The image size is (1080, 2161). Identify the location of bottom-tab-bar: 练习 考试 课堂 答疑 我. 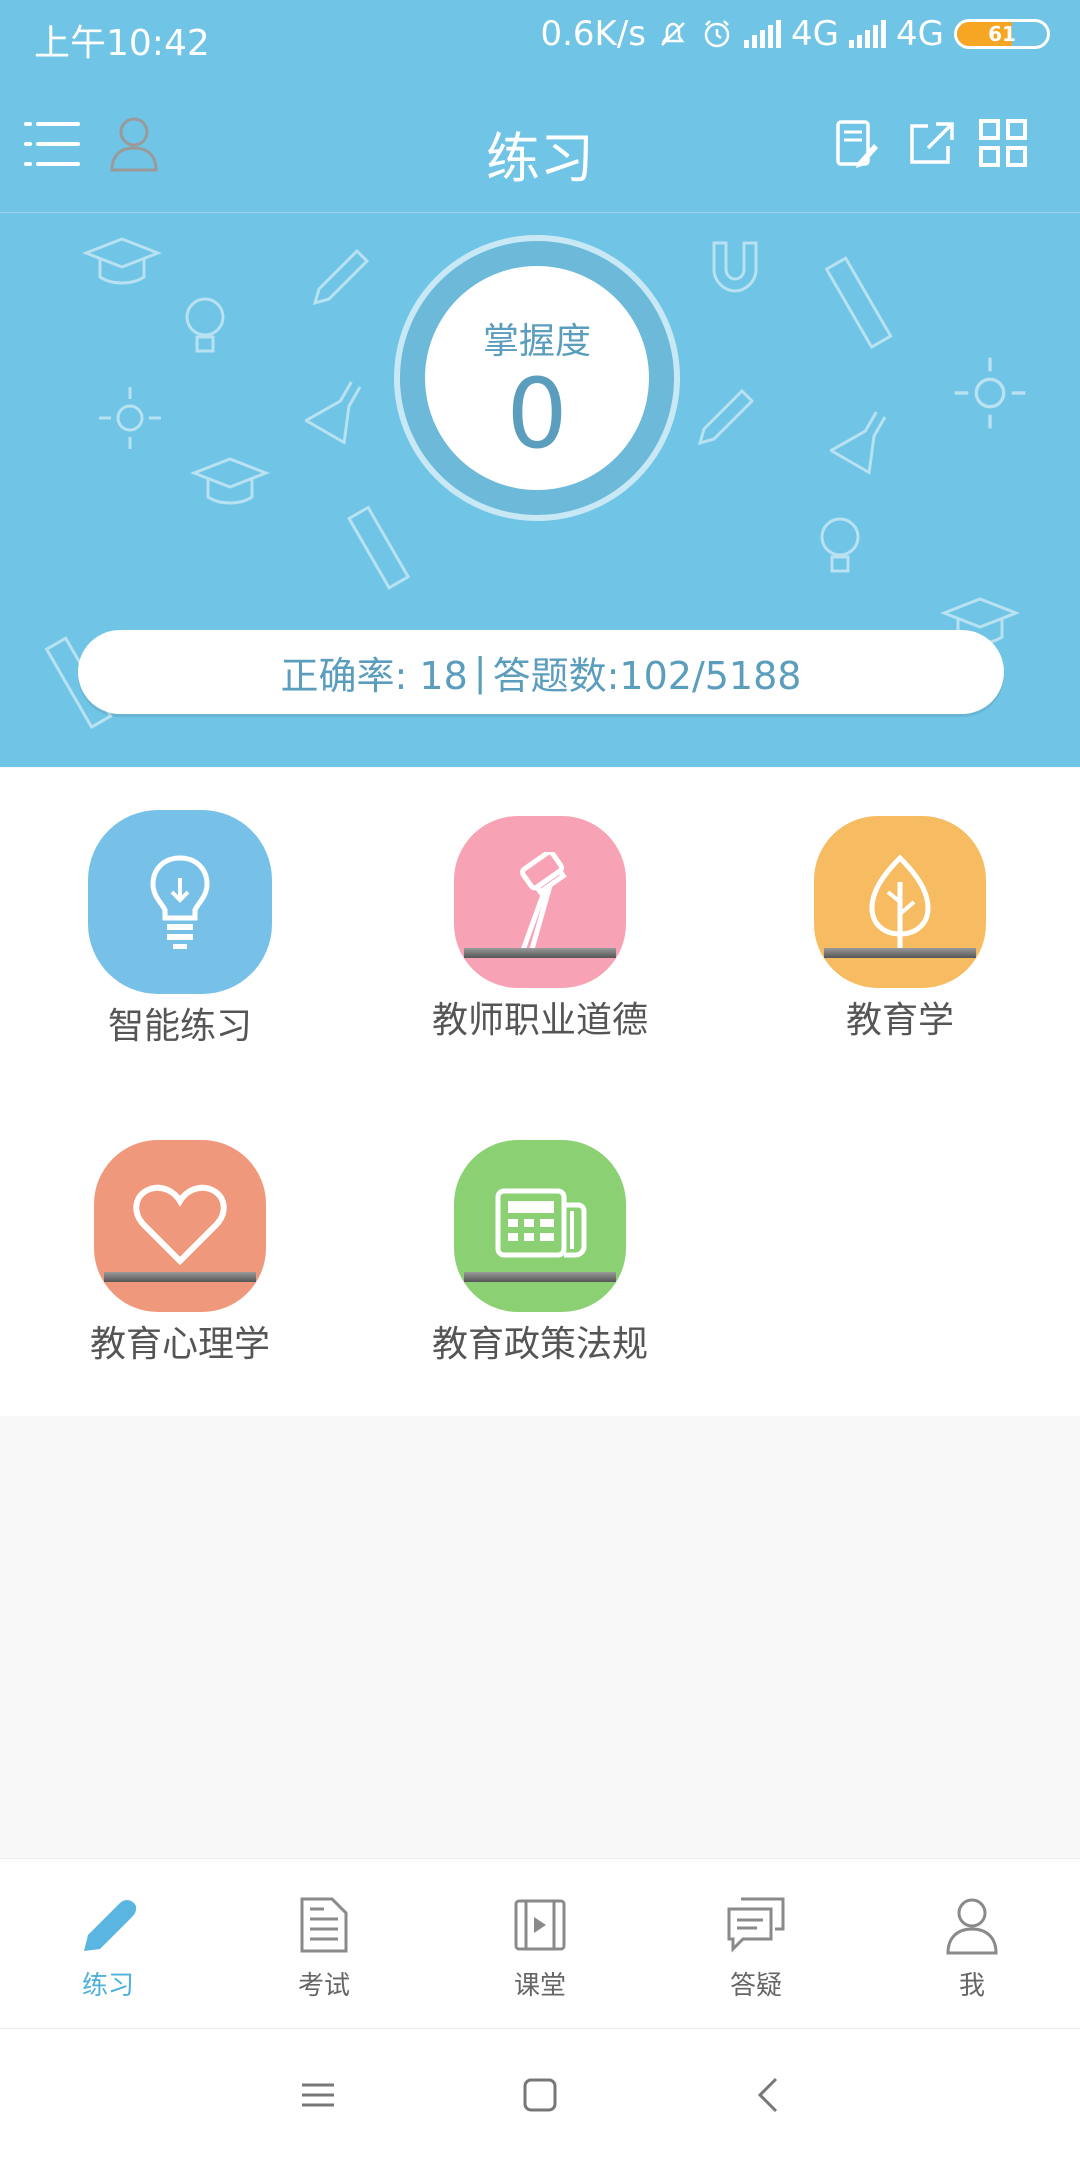
(540, 1943).